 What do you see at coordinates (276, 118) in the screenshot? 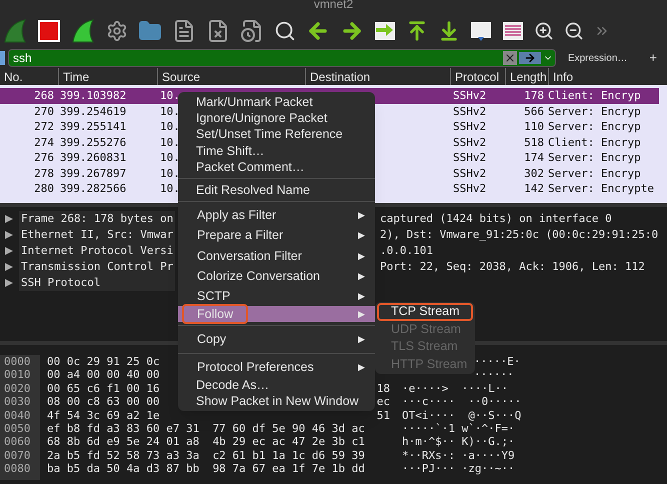
I see `menu-item: Ignore/Unignore Packet` at bounding box center [276, 118].